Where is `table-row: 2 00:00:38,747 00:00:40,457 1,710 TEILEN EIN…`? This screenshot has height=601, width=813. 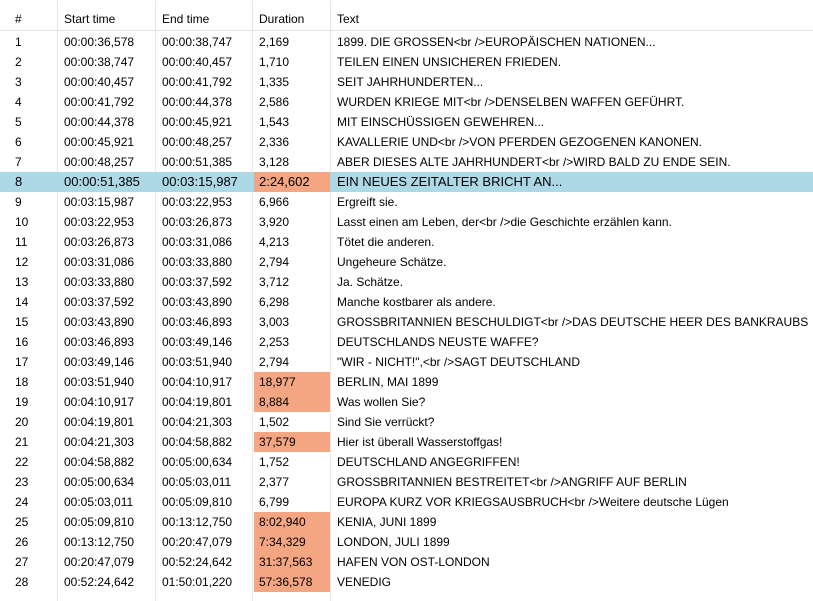
table-row: 2 00:00:38,747 00:00:40,457 1,710 TEILEN EIN… is located at coordinates (406, 62).